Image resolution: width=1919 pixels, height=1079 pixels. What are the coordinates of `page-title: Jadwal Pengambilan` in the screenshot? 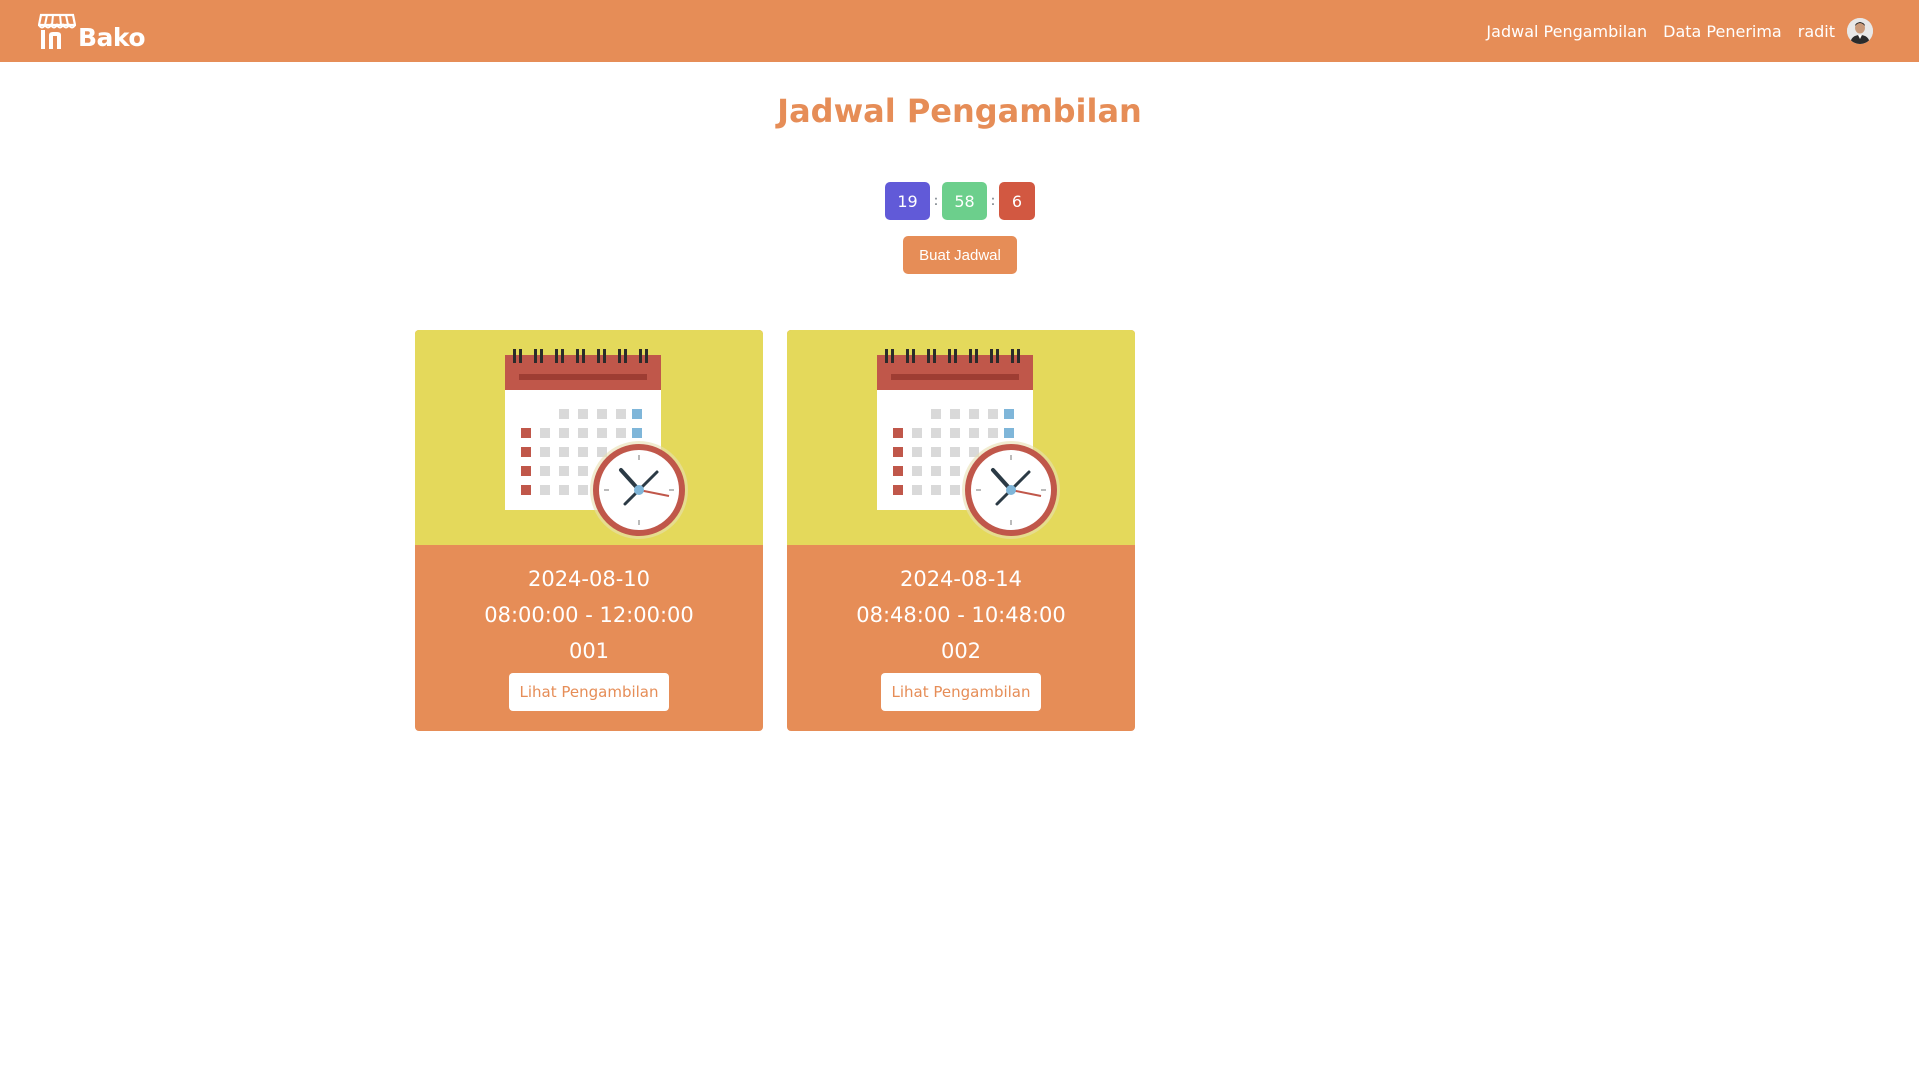 It's located at (959, 111).